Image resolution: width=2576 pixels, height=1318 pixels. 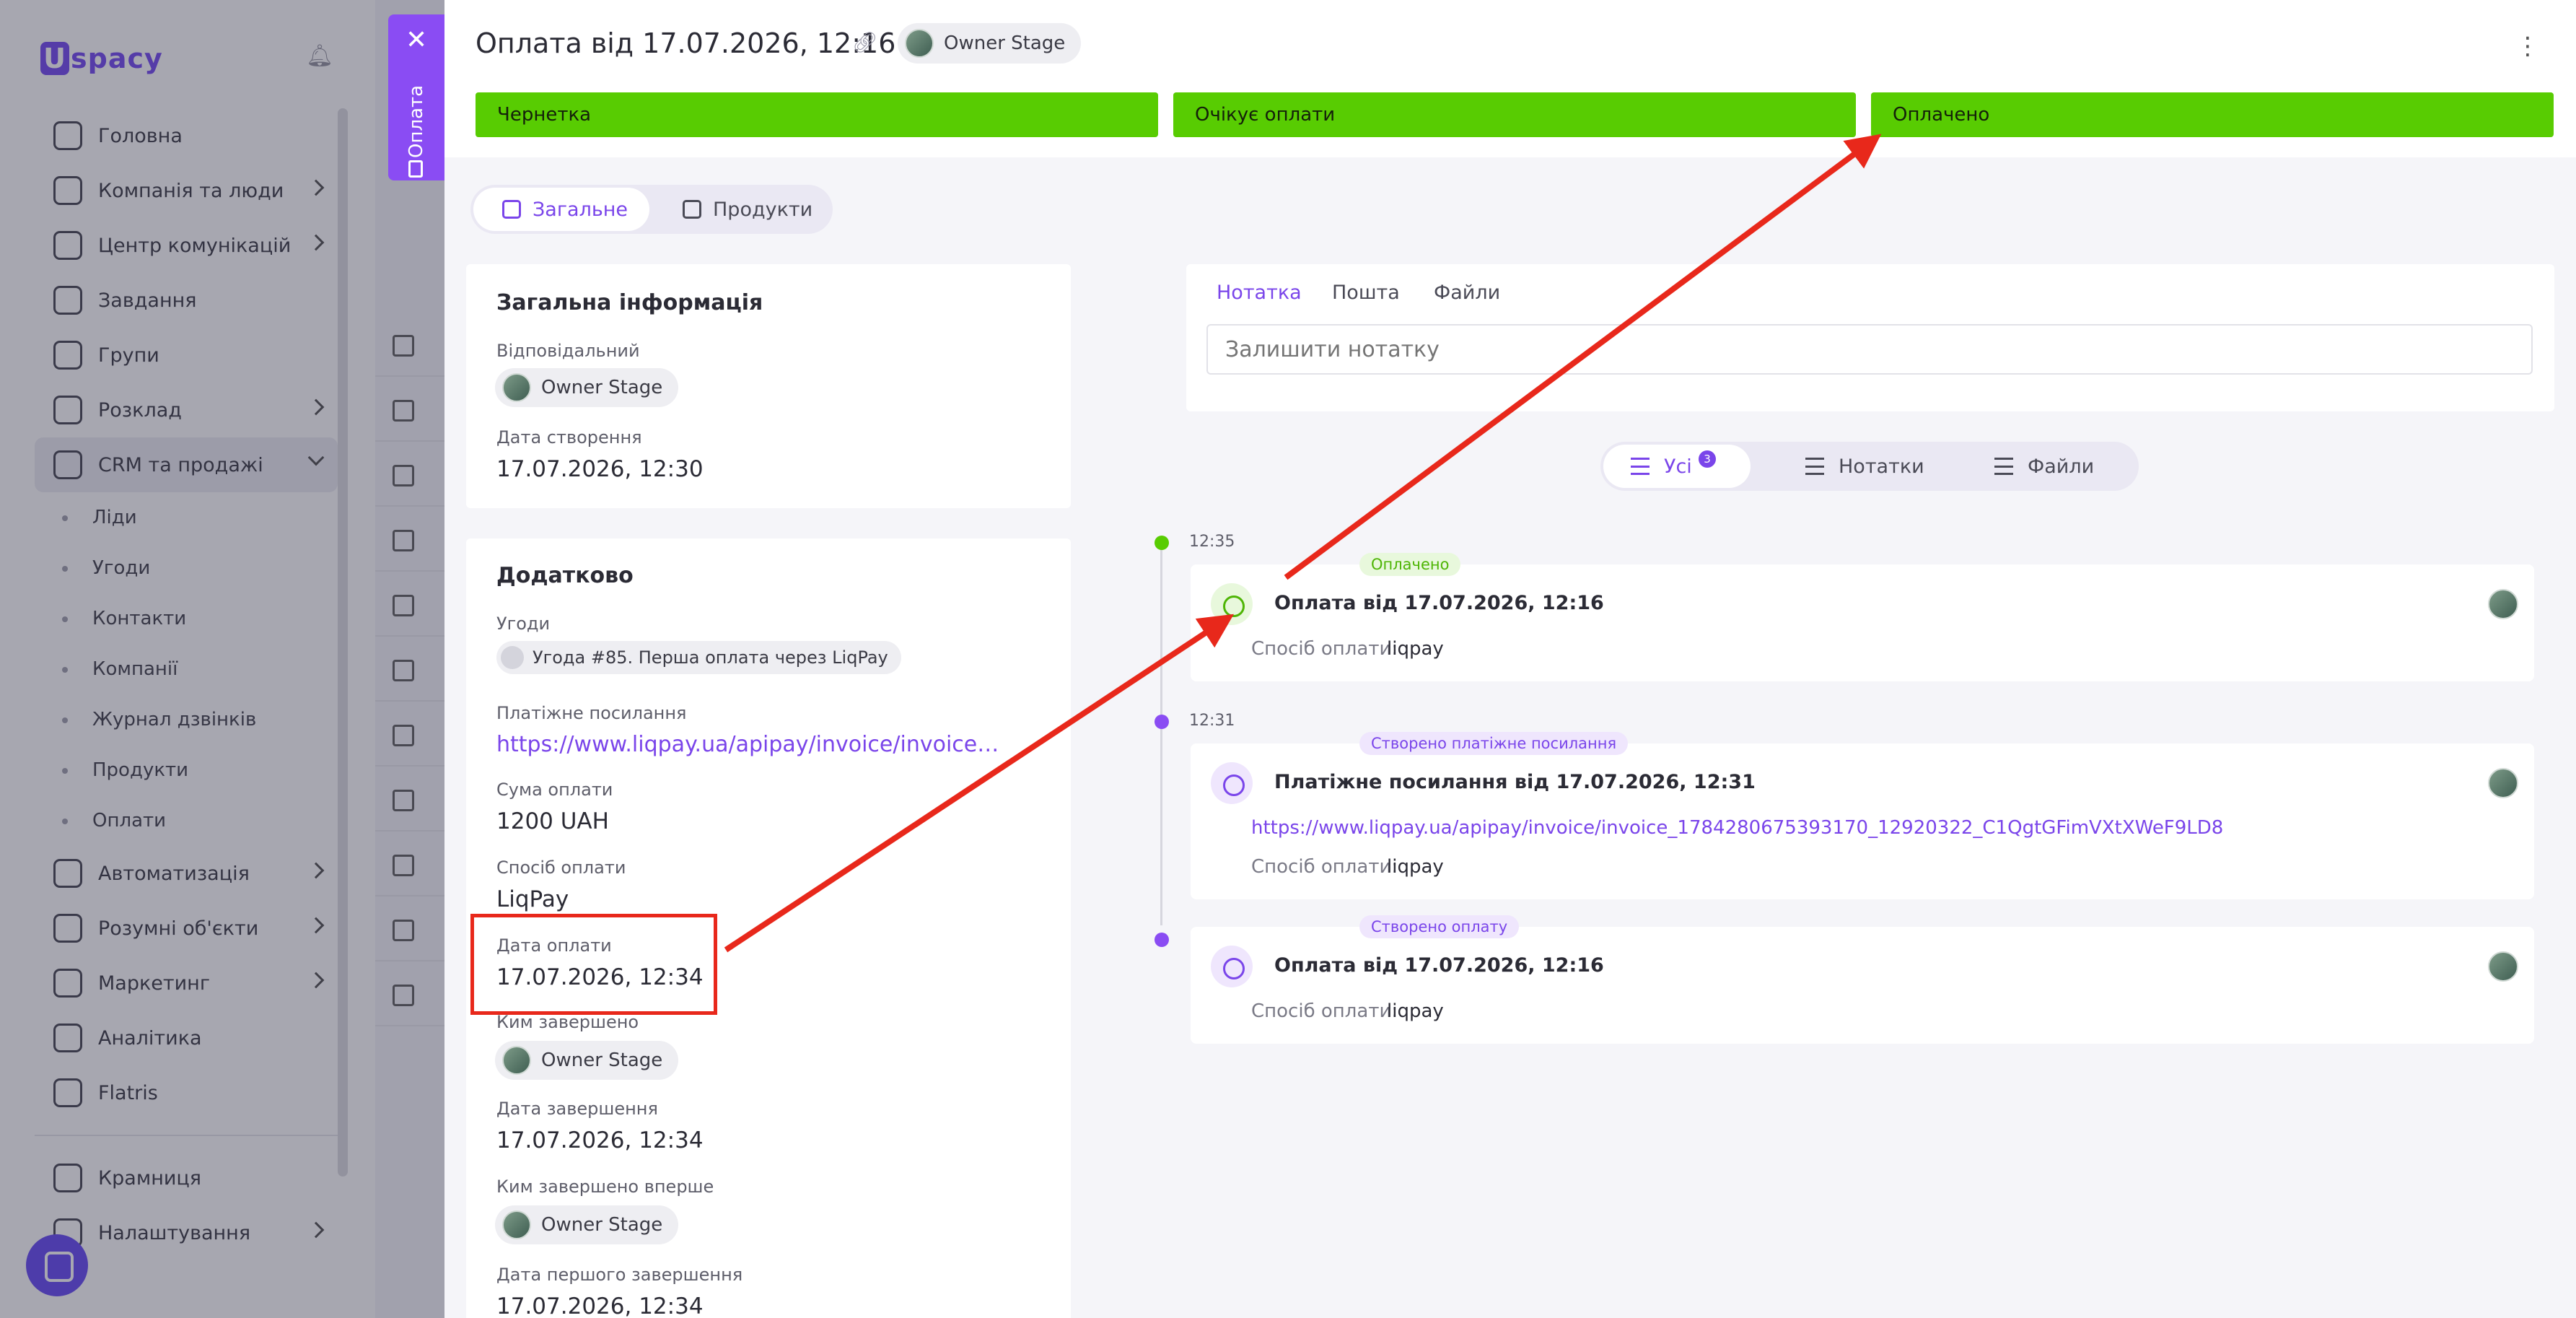 What do you see at coordinates (2003, 466) in the screenshot?
I see `file-icon` at bounding box center [2003, 466].